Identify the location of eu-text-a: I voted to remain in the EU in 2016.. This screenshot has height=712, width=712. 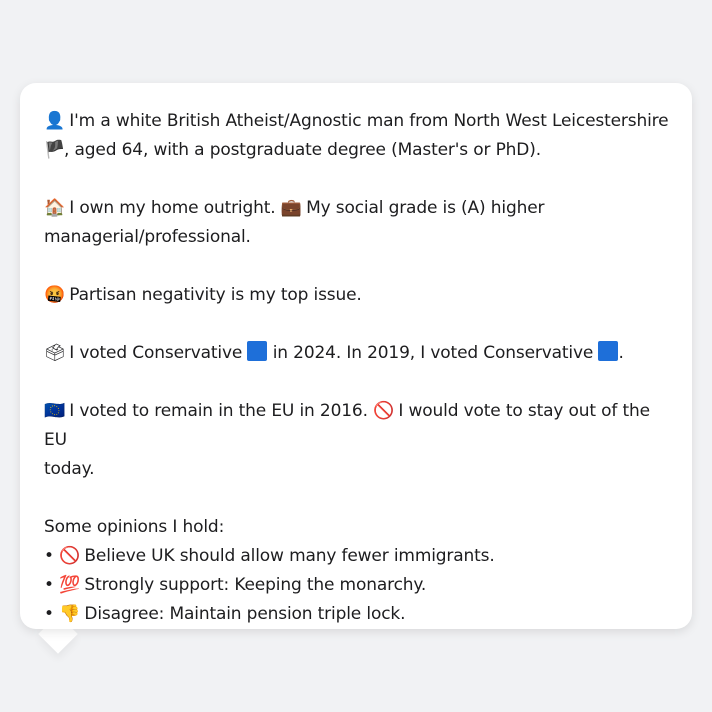
(218, 411).